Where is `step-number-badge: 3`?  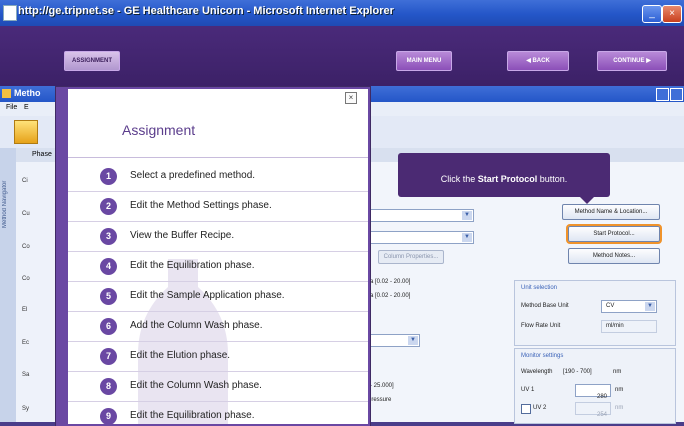 step-number-badge: 3 is located at coordinates (108, 236).